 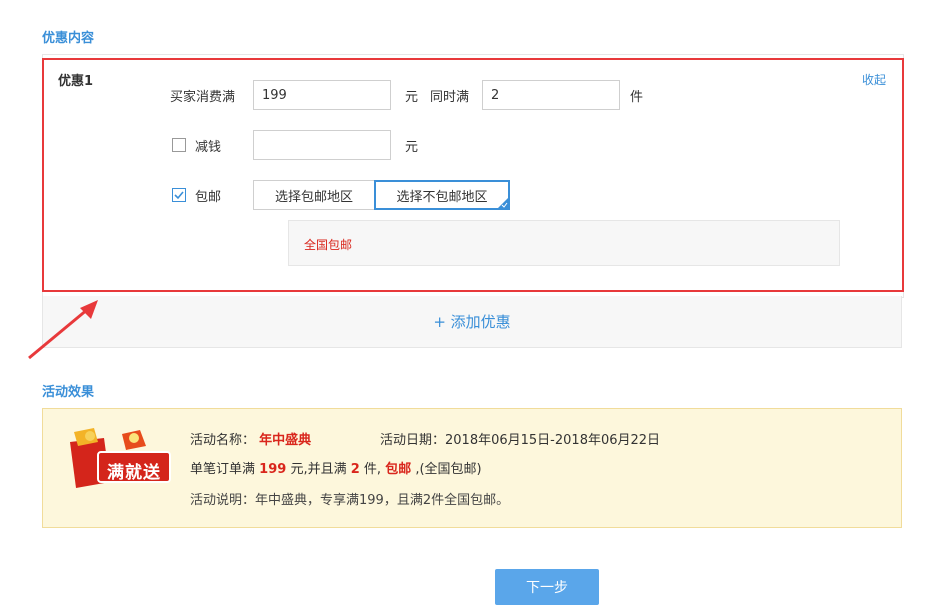 What do you see at coordinates (547, 587) in the screenshot?
I see `next-step-button: 下一步` at bounding box center [547, 587].